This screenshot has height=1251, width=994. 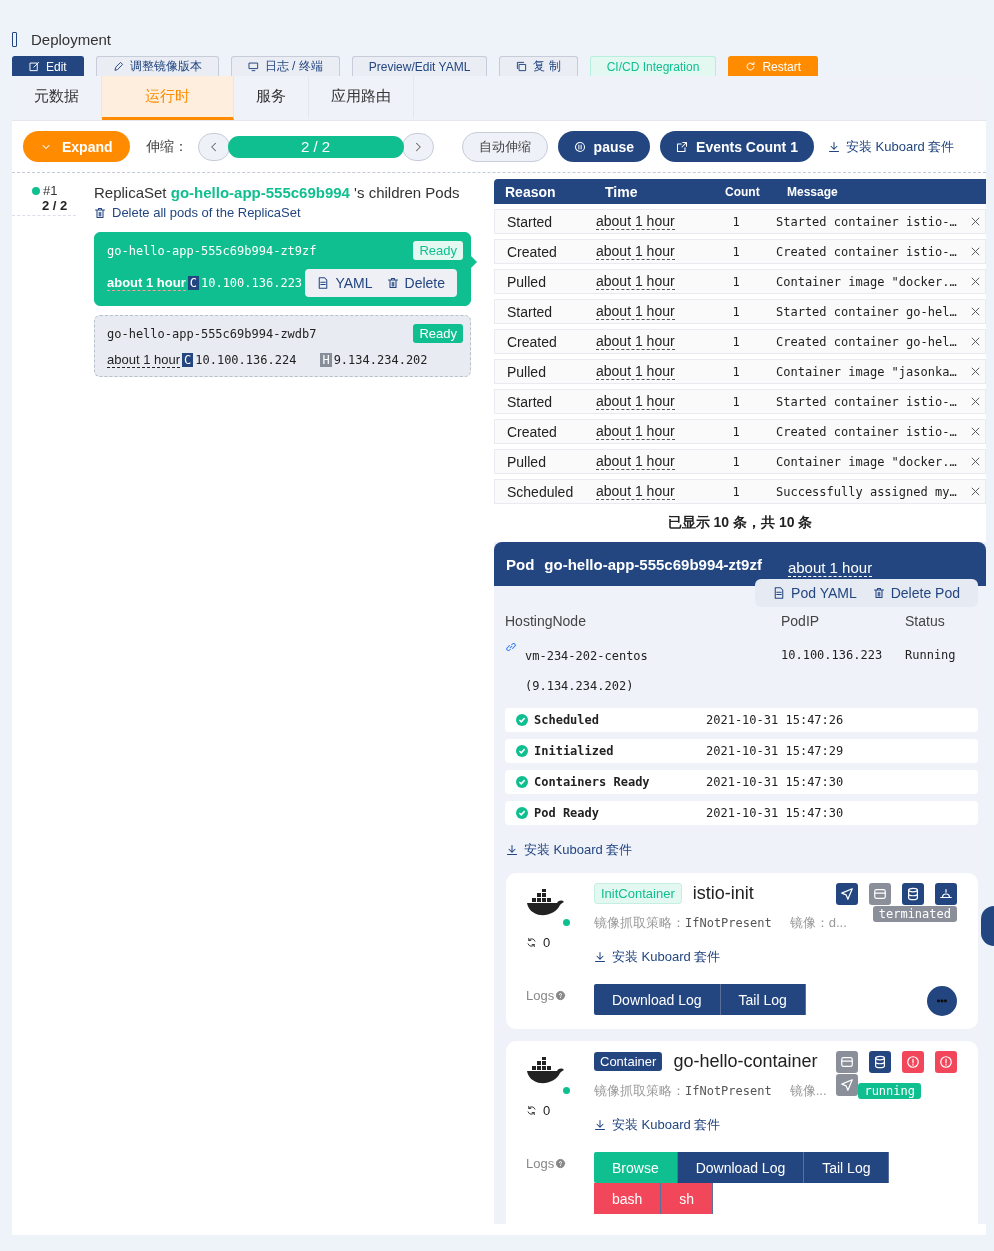 I want to click on pause-button: pause, so click(x=604, y=146).